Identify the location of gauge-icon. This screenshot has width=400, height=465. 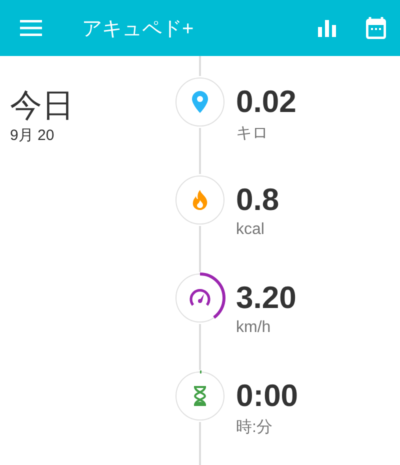
(200, 298).